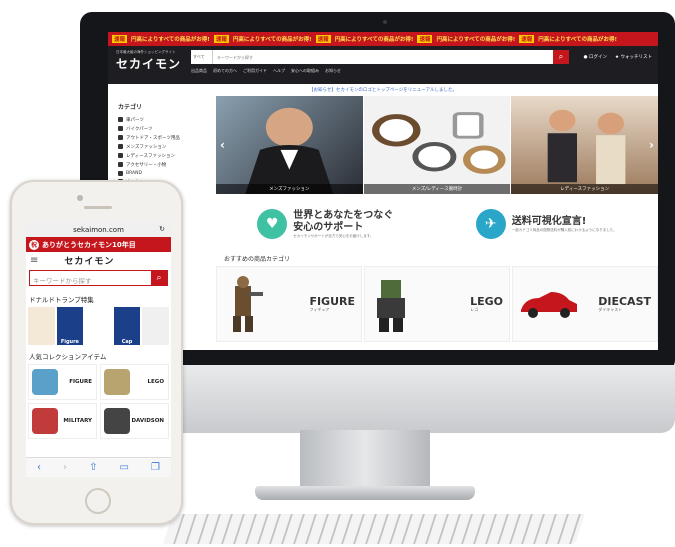 Image resolution: width=675 pixels, height=547 pixels. Describe the element at coordinates (163, 128) in the screenshot. I see `sidebar-item-bike-parts: バイクパーツ` at that location.